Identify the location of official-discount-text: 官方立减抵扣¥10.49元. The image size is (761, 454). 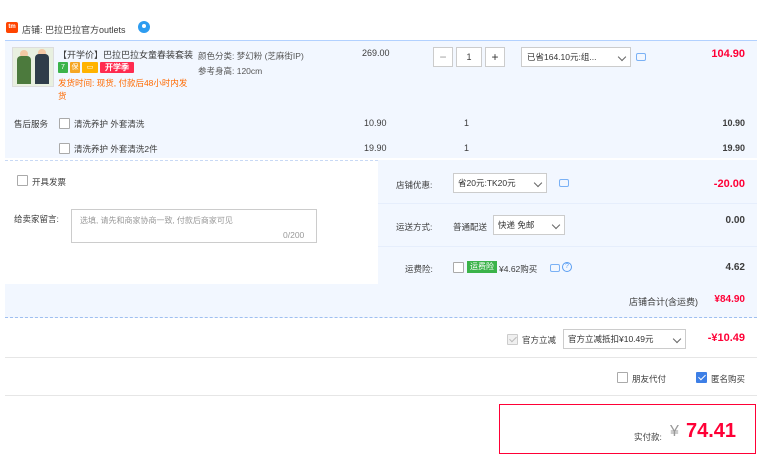
(611, 339).